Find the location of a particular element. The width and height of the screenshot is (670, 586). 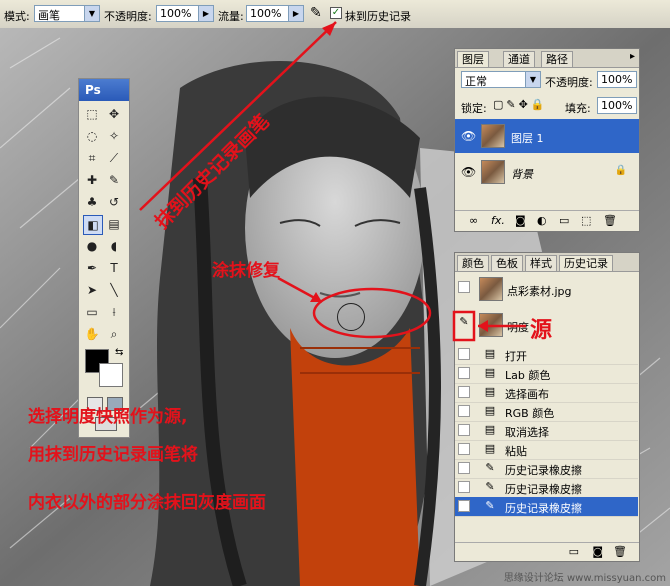

history-brush-icon: ↺ is located at coordinates (114, 202).